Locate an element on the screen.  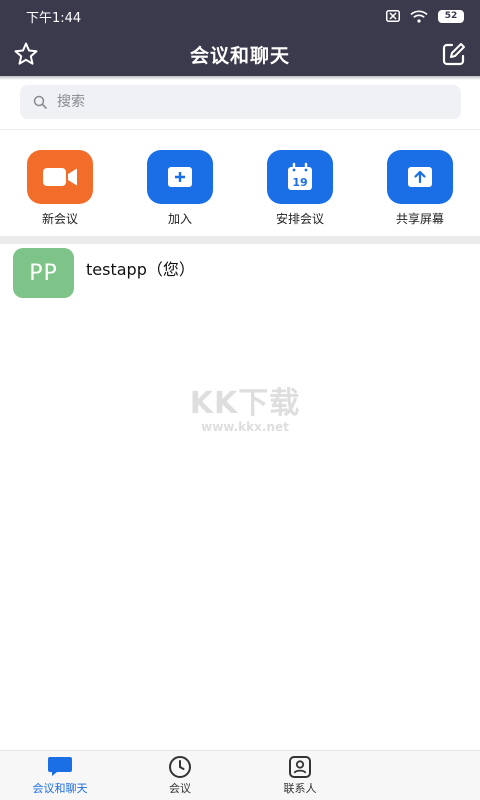
video-camera-icon is located at coordinates (60, 177).